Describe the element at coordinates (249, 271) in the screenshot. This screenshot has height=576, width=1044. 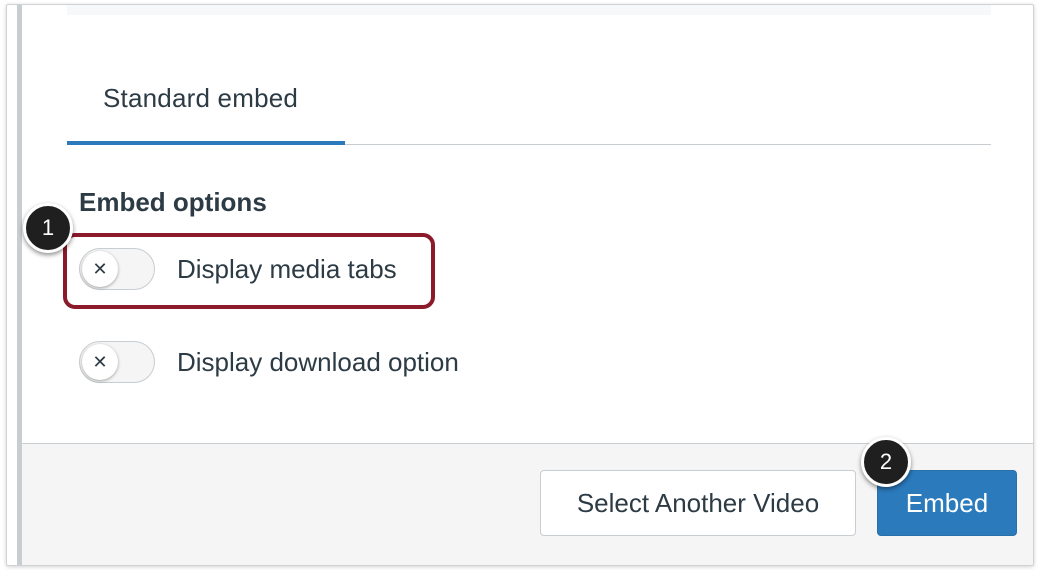
I see `highlight-box` at that location.